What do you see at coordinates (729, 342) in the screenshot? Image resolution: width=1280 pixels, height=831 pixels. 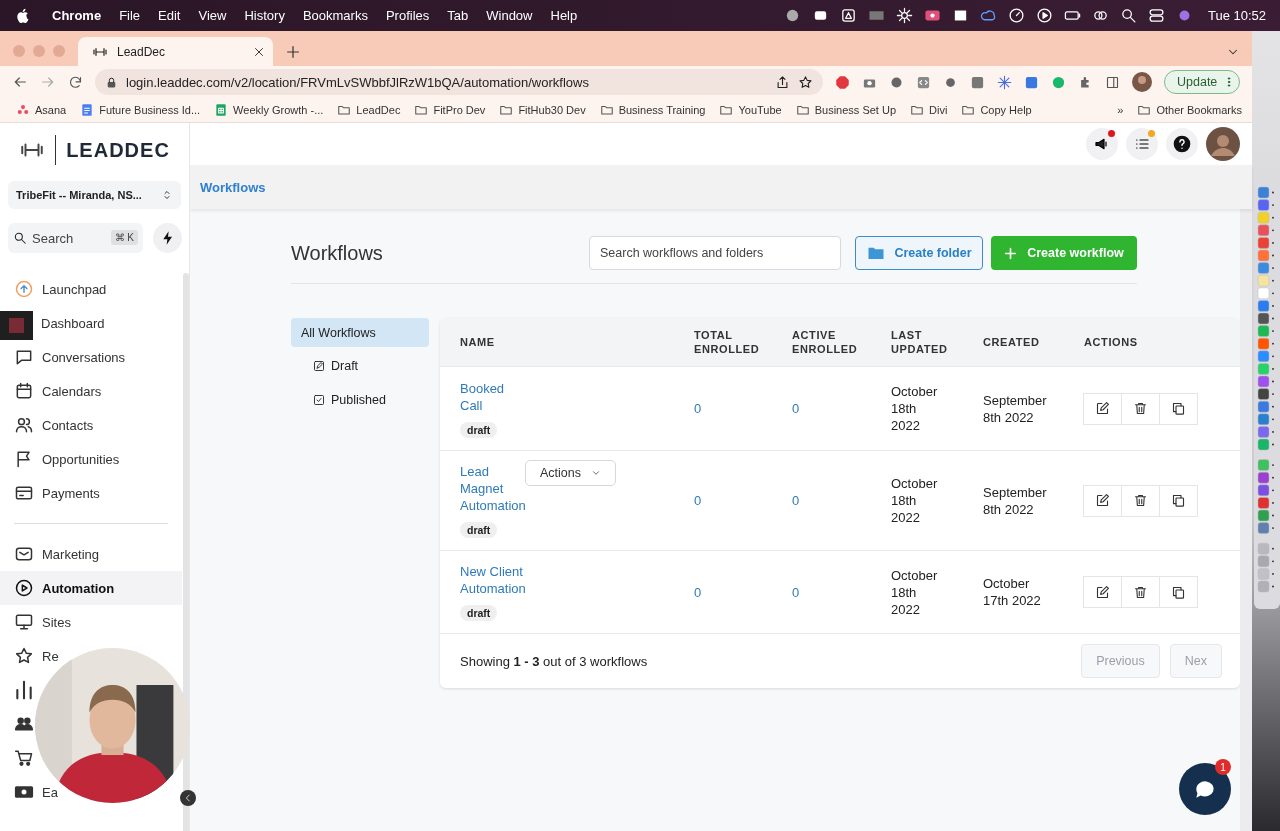 I see `column-header: TOTAL ENROLLED` at bounding box center [729, 342].